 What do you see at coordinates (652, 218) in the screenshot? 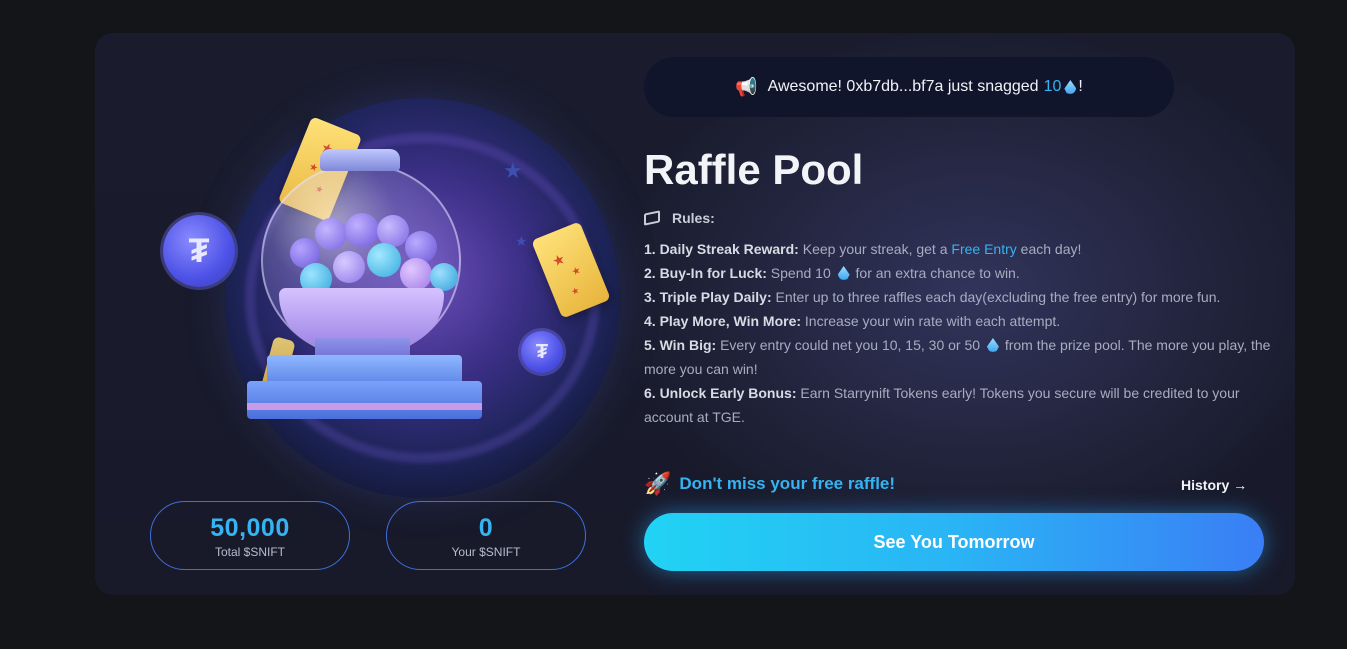
I see `book-icon` at bounding box center [652, 218].